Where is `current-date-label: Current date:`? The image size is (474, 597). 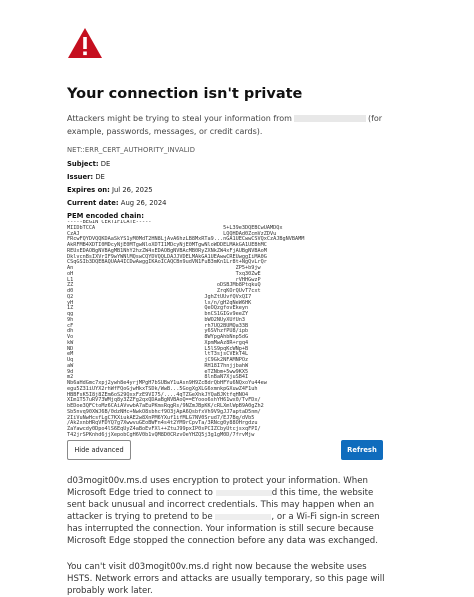
current-date-label: Current date: is located at coordinates (93, 203).